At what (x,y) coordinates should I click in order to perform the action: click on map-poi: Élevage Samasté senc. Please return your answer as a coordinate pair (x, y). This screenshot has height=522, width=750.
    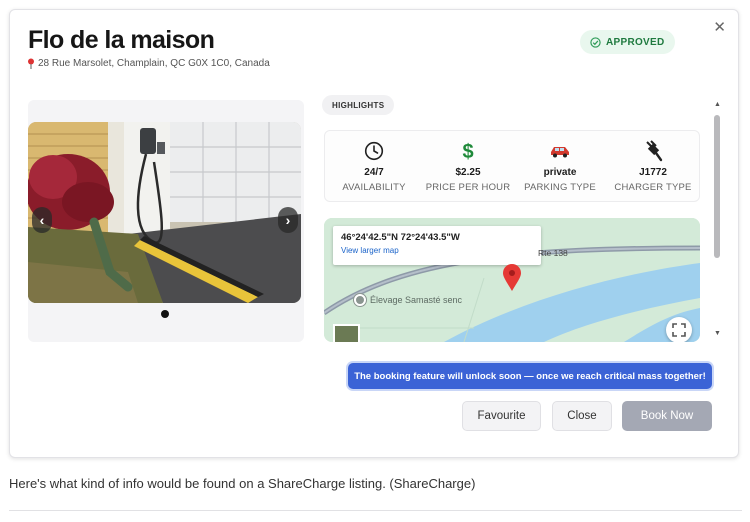
    Looking at the image, I should click on (408, 300).